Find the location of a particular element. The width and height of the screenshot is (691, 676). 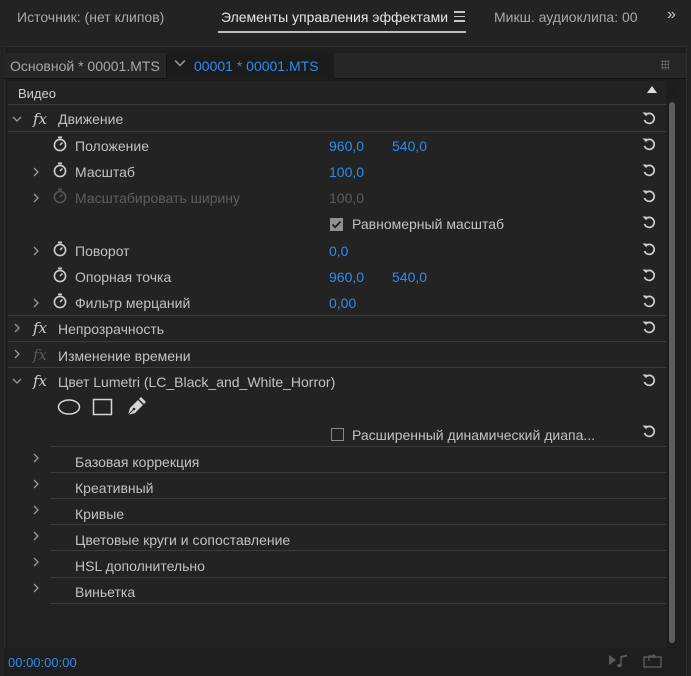

lumetri-section-color-wheels: Цветовые круги и сопоставление is located at coordinates (182, 540).